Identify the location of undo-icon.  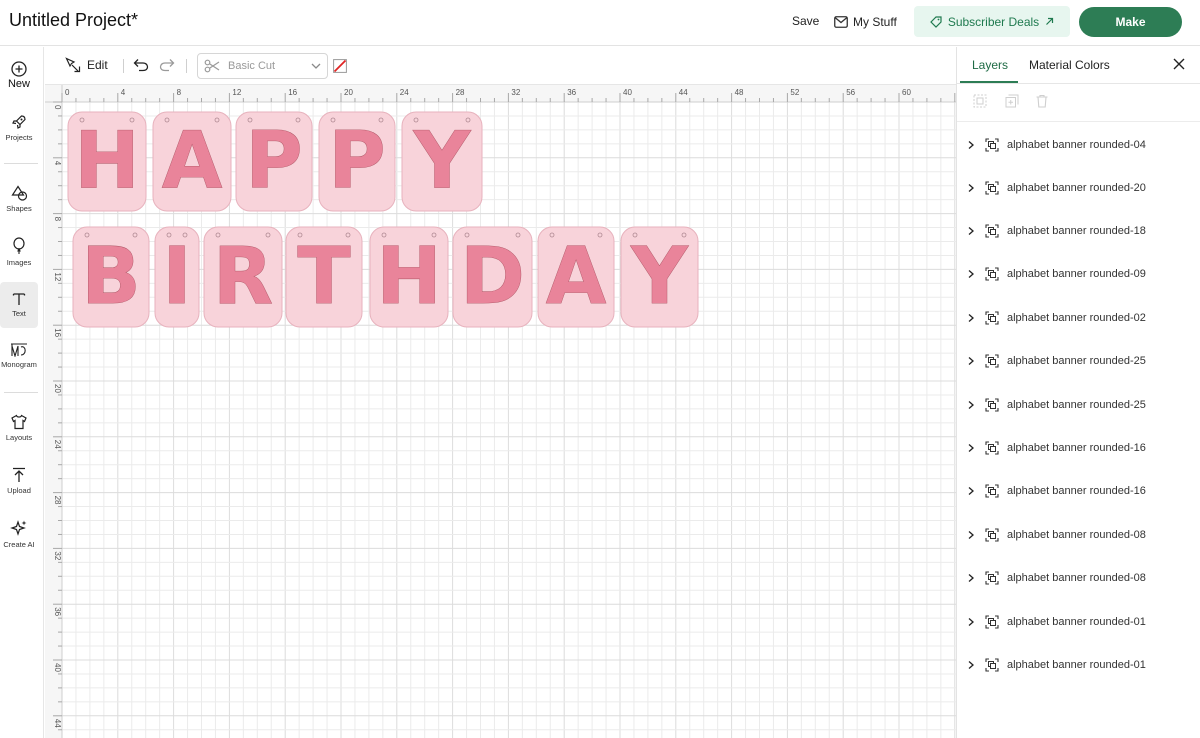
(141, 65).